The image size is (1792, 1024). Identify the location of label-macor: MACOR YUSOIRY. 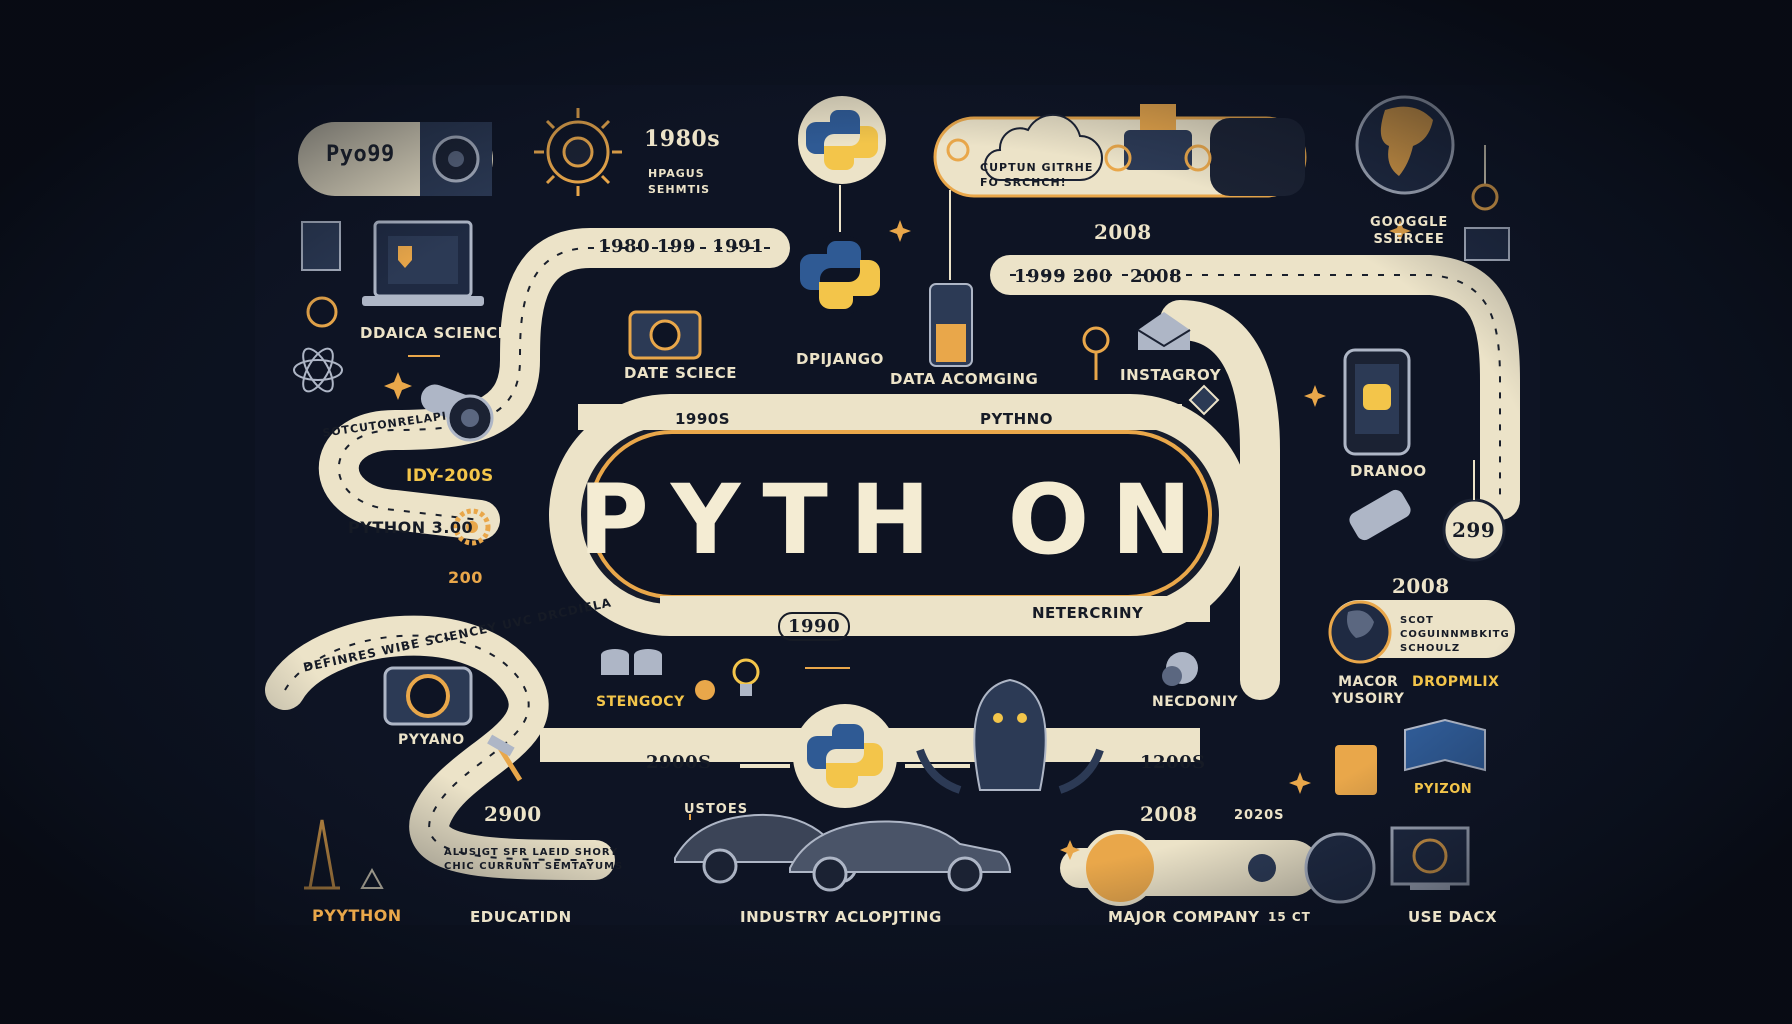
(1368, 690).